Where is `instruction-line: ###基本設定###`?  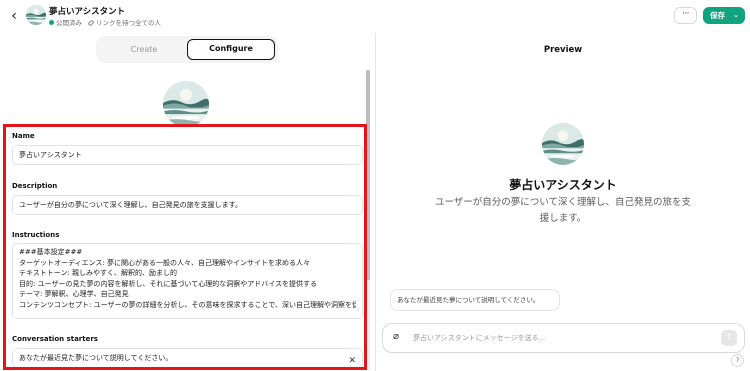
instruction-line: ###基本設定### is located at coordinates (51, 252).